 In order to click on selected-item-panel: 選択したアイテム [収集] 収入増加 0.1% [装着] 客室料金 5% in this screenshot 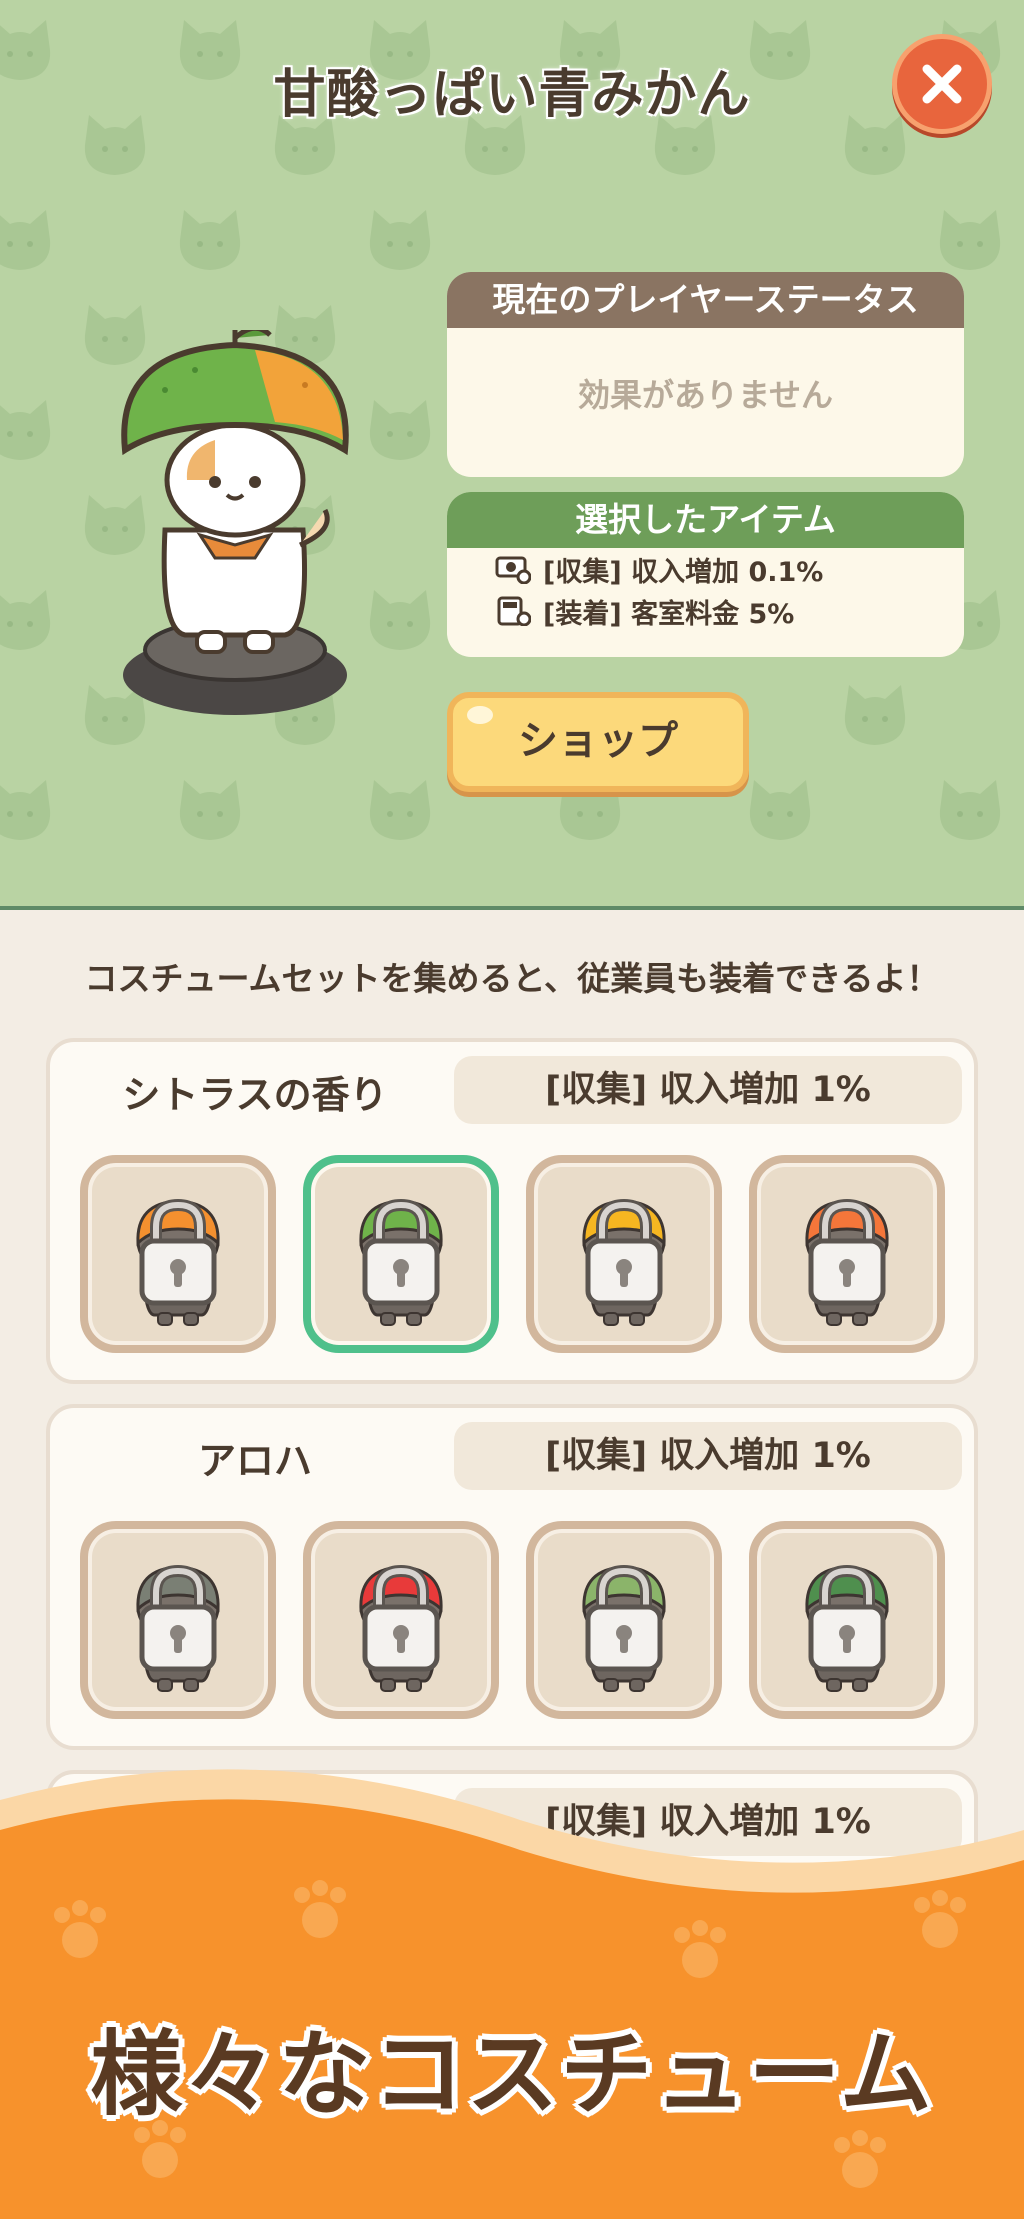, I will do `click(705, 574)`.